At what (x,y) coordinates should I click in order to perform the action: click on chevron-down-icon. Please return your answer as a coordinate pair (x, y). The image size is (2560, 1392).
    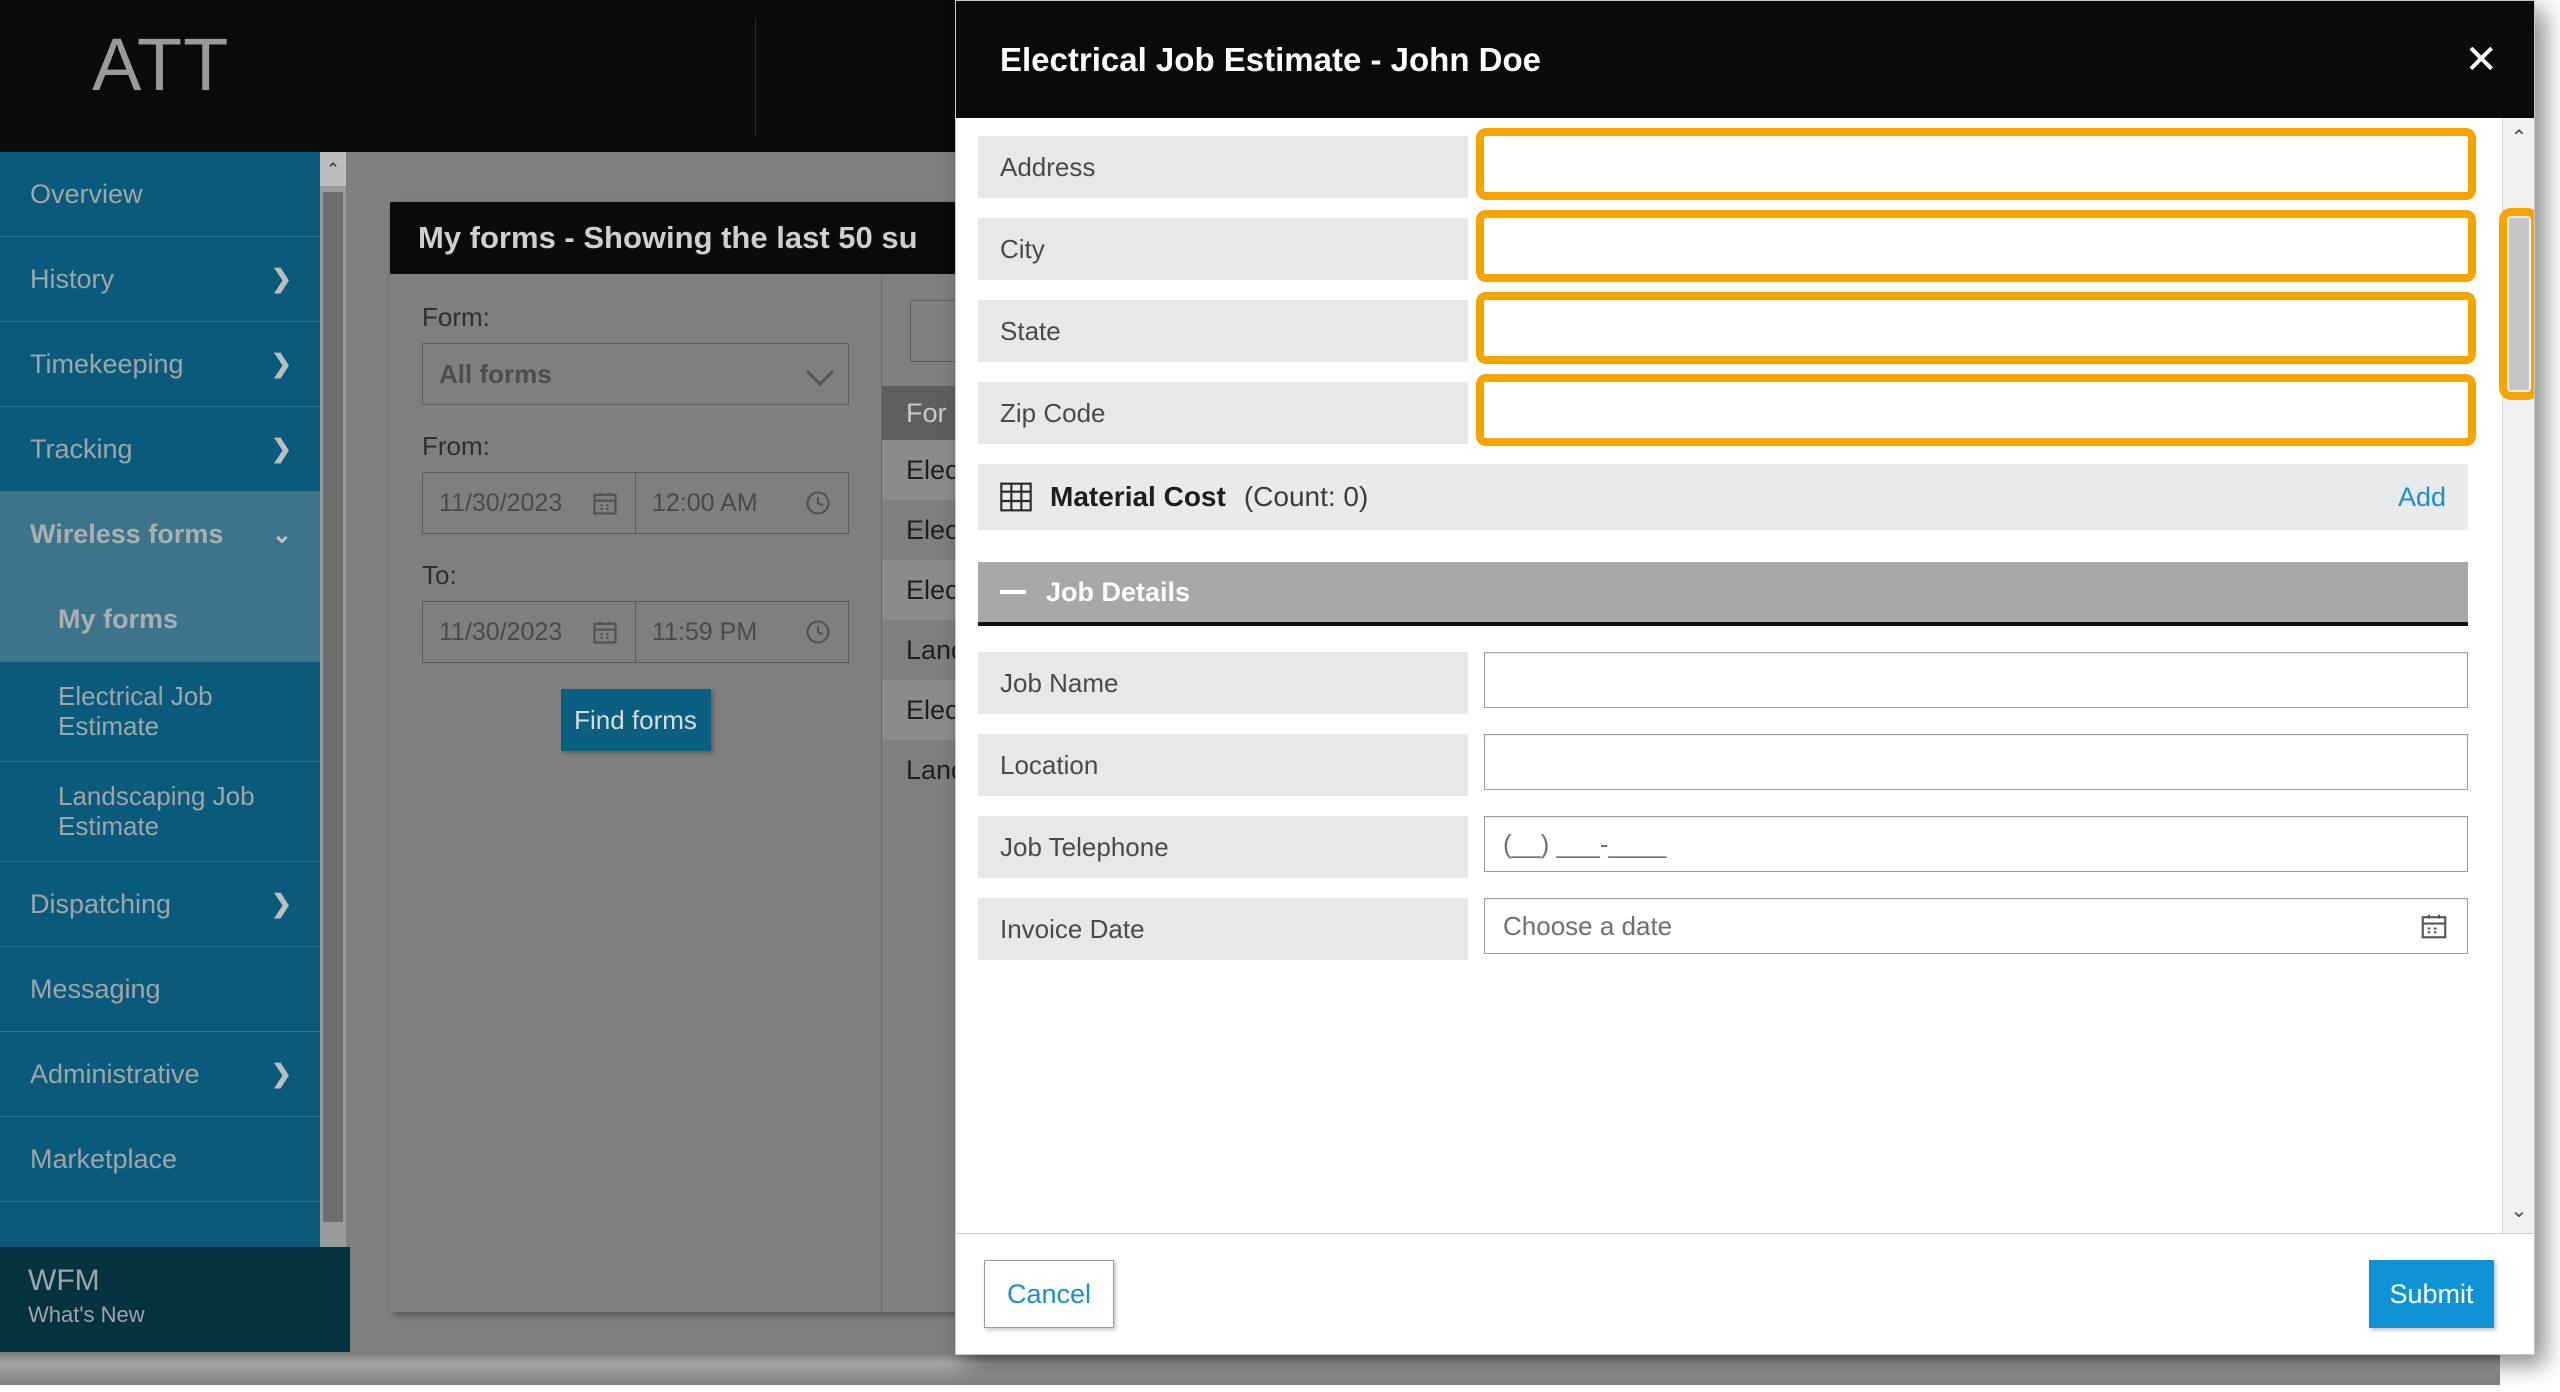
    Looking at the image, I should click on (820, 372).